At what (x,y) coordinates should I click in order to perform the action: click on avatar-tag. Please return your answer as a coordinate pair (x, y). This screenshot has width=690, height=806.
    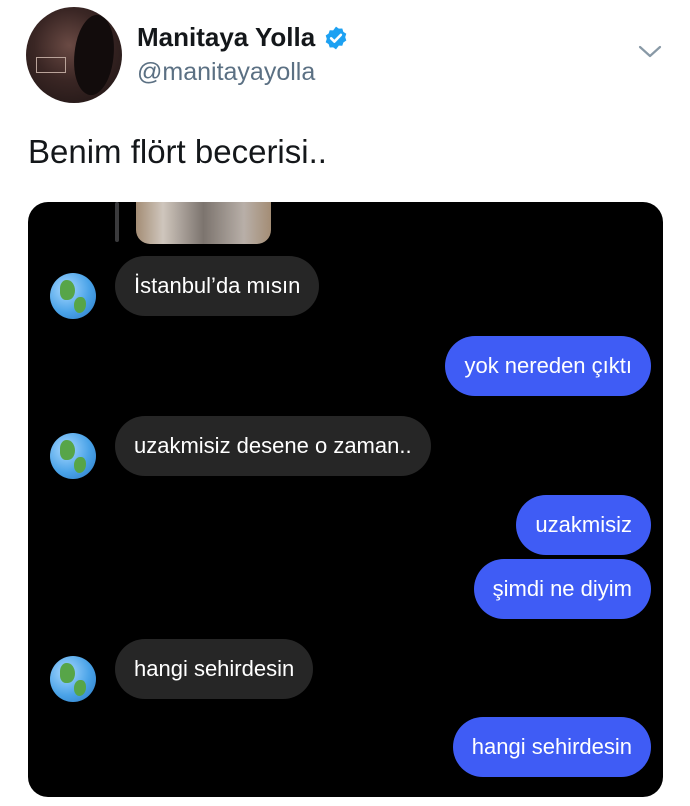
    Looking at the image, I should click on (51, 65).